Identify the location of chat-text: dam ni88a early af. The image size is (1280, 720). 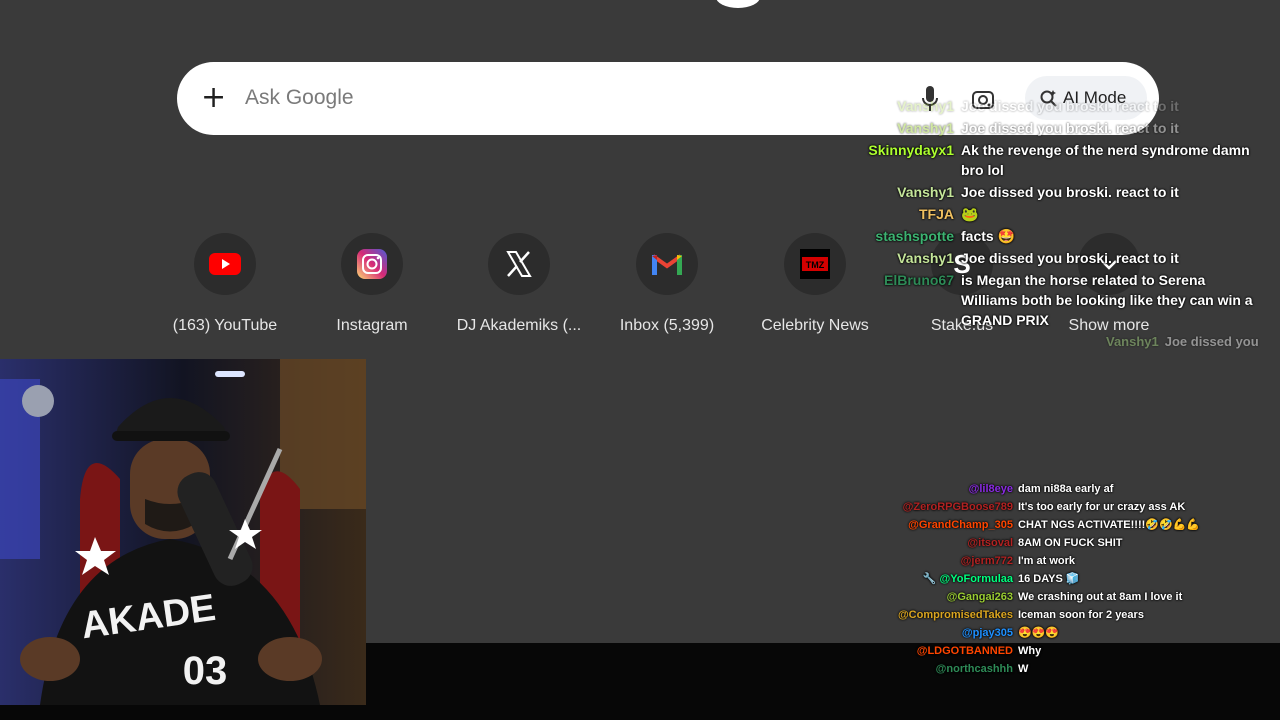
(1066, 489).